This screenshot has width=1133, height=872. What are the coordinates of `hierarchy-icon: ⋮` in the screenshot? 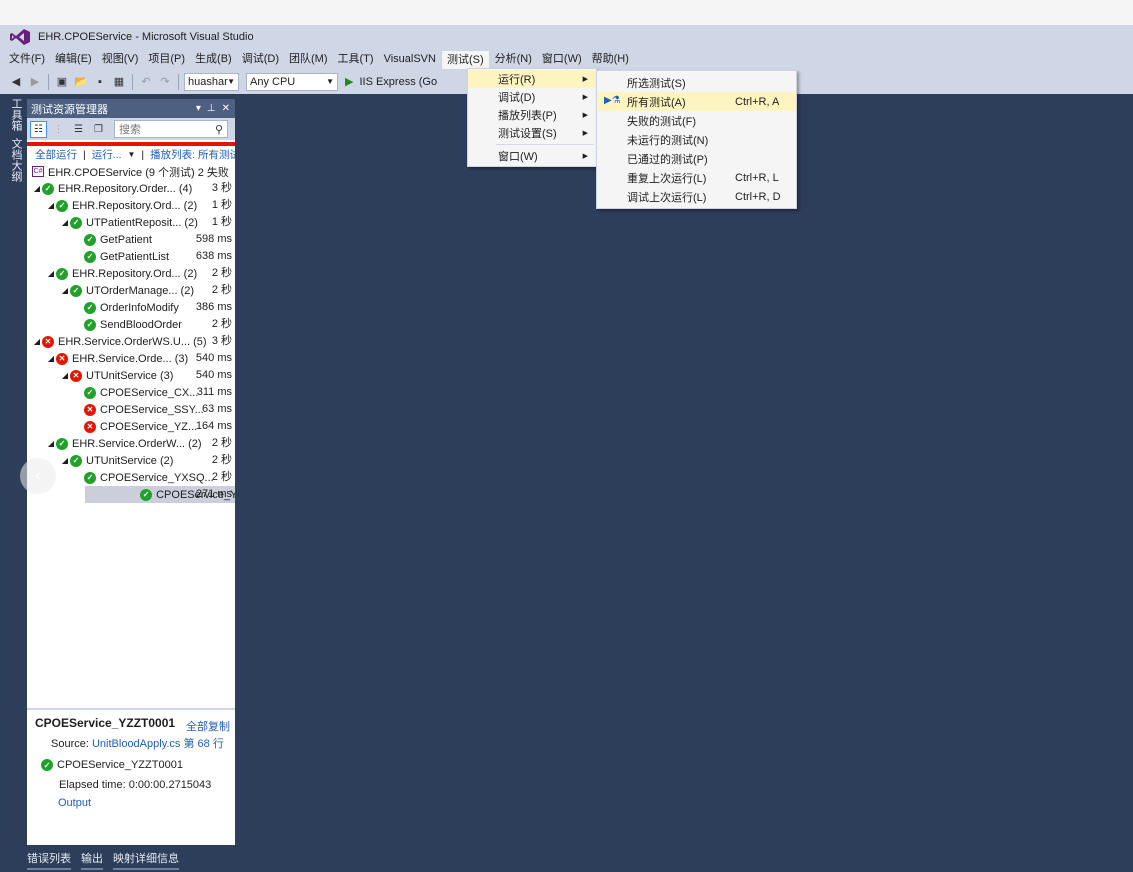 It's located at (58, 129).